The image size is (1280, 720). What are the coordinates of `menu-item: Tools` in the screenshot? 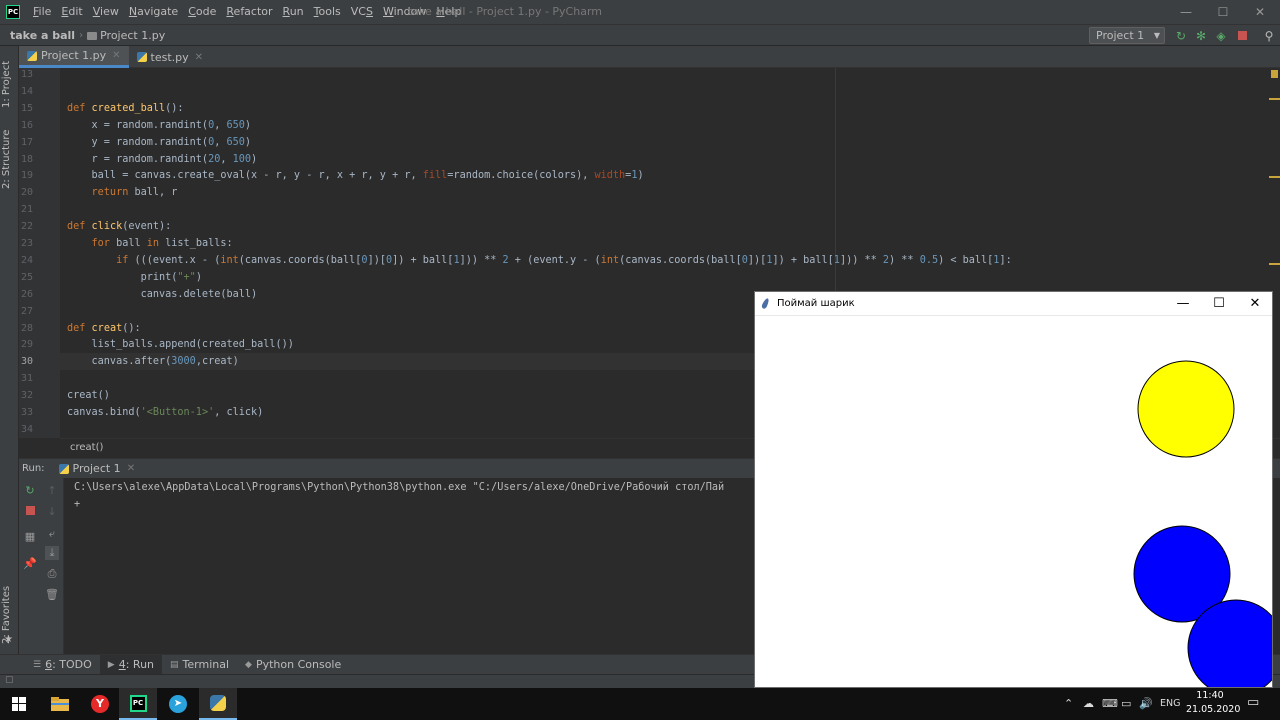 It's located at (327, 12).